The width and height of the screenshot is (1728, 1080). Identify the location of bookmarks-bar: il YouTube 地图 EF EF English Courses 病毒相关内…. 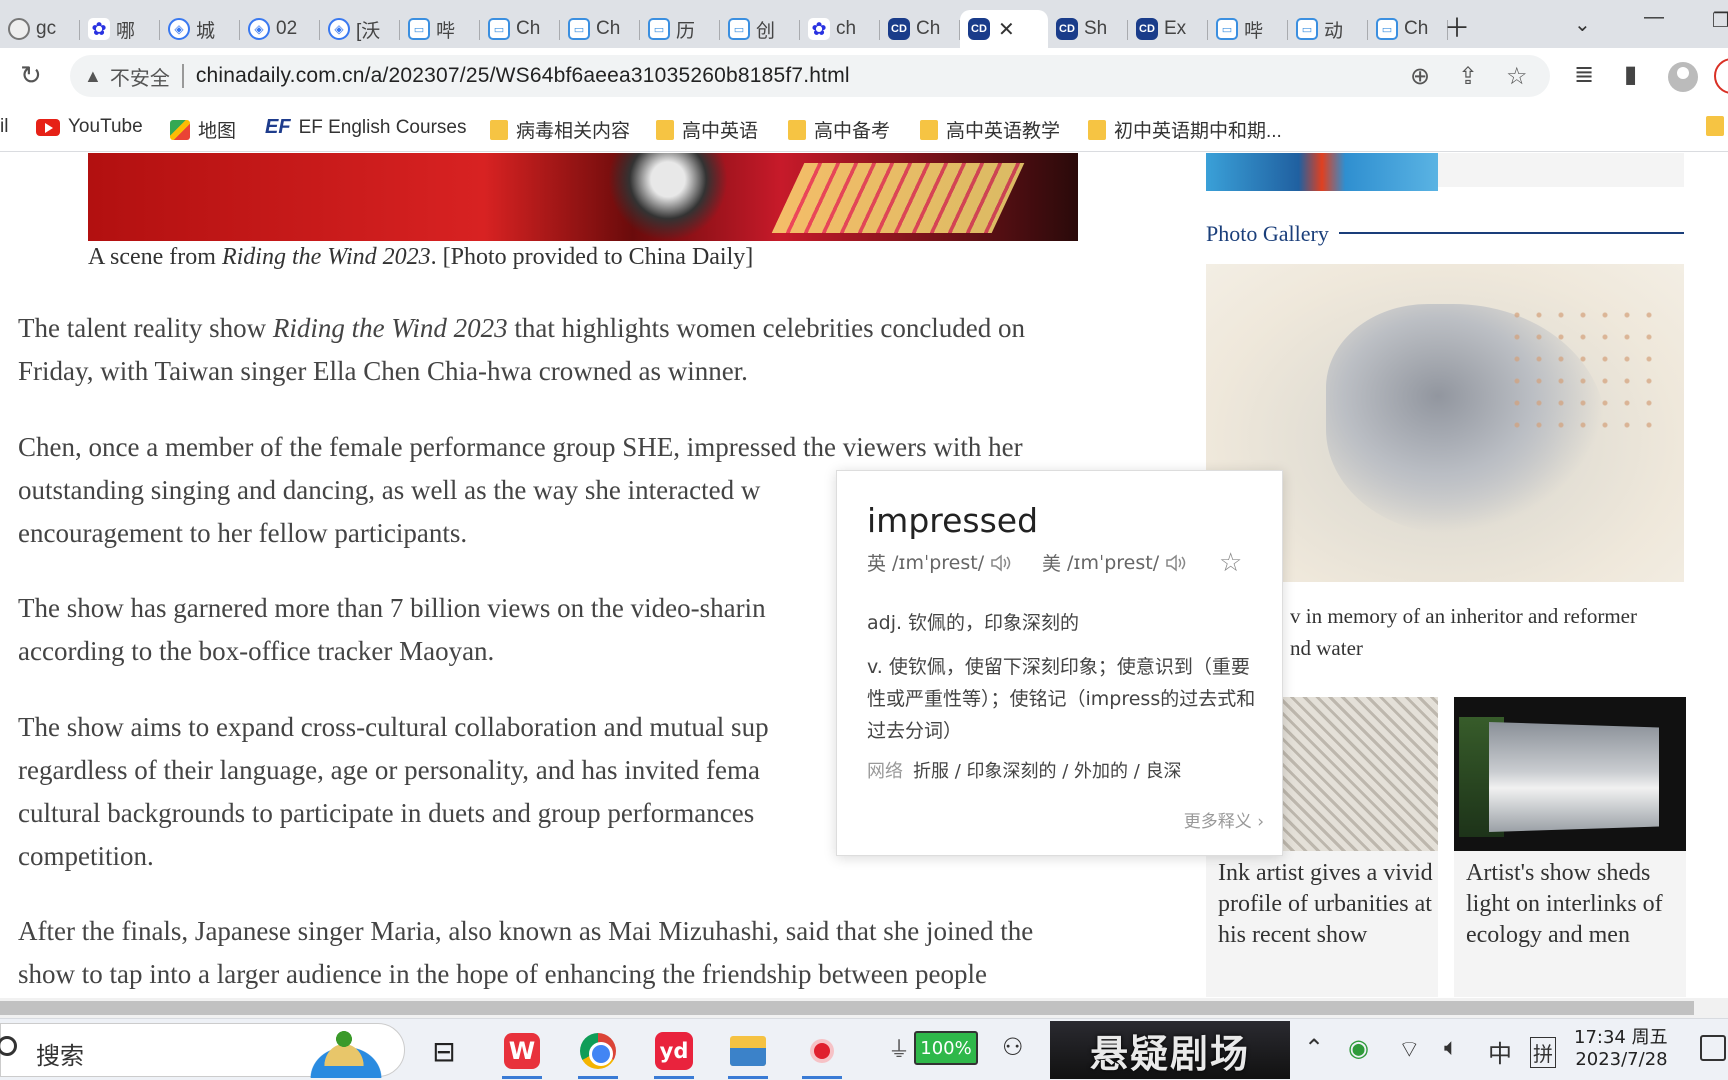
(864, 127).